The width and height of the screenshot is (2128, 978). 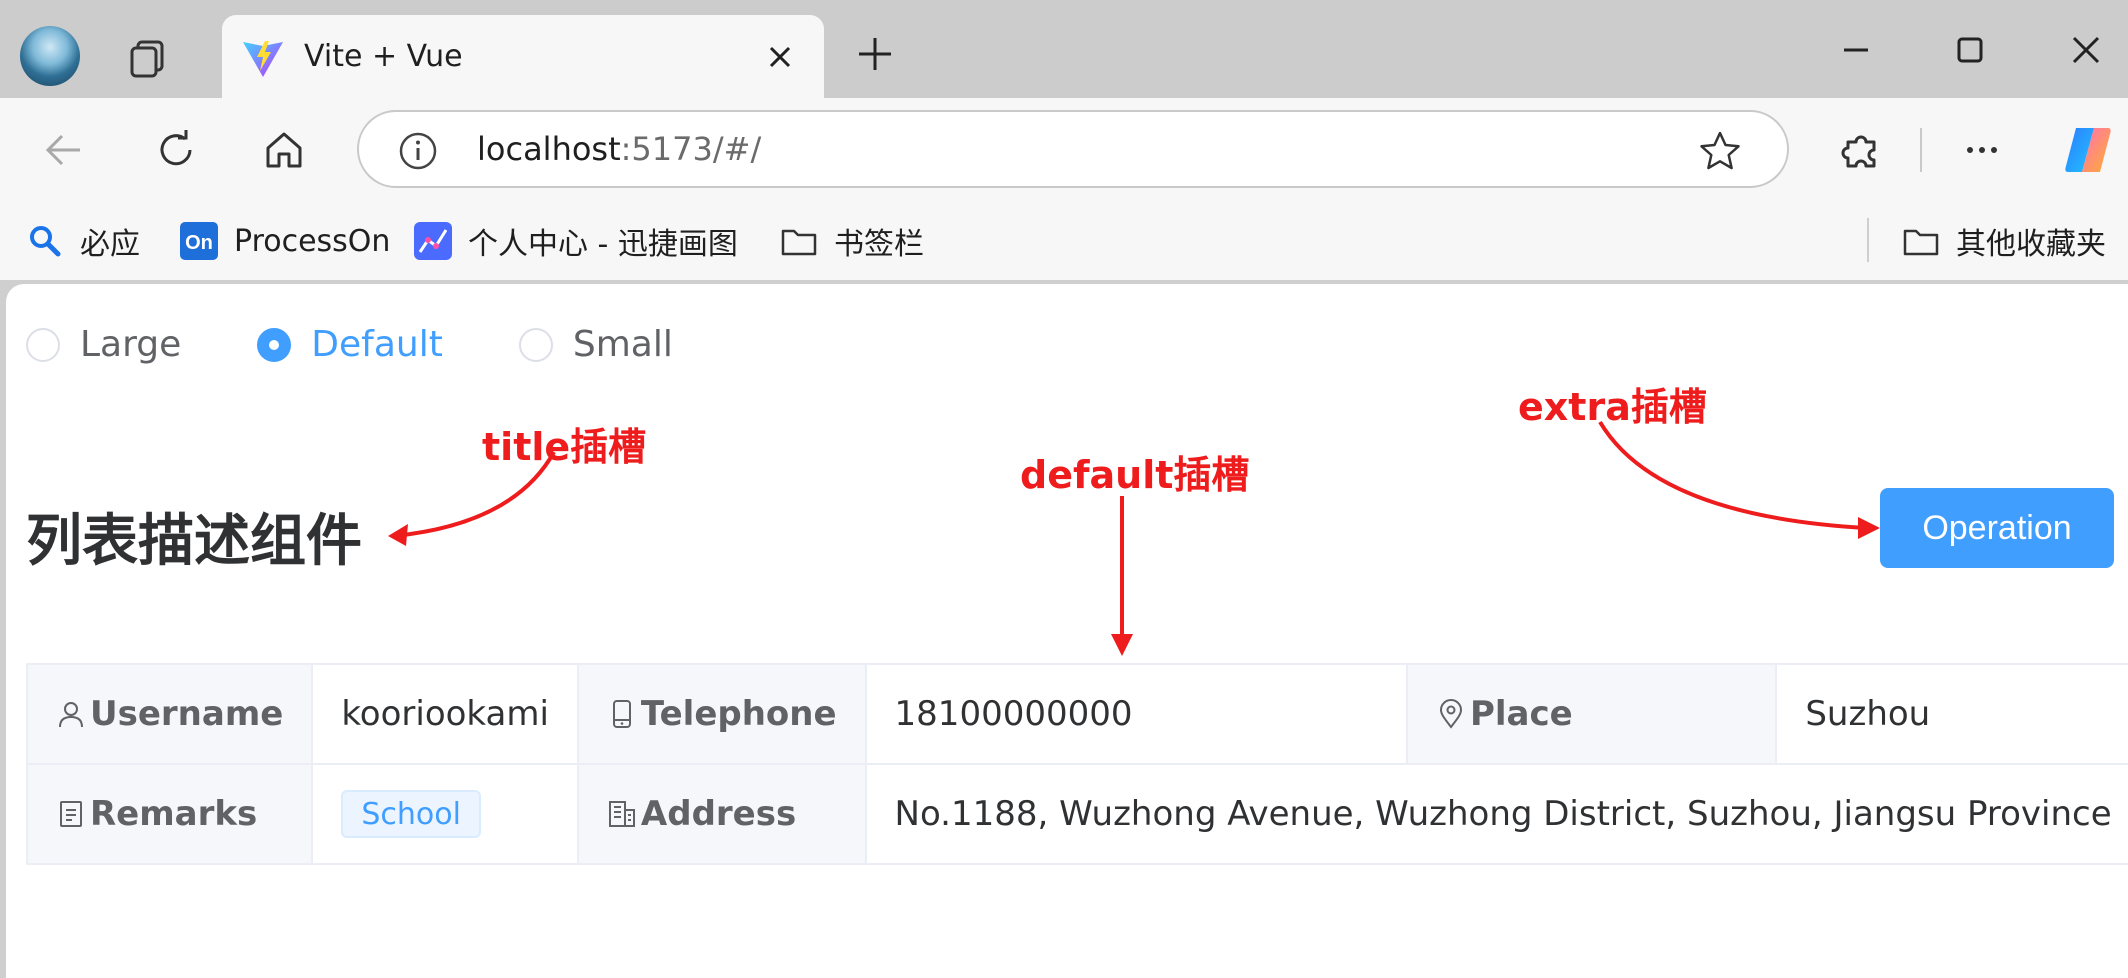 What do you see at coordinates (2088, 150) in the screenshot?
I see `copilot-icon` at bounding box center [2088, 150].